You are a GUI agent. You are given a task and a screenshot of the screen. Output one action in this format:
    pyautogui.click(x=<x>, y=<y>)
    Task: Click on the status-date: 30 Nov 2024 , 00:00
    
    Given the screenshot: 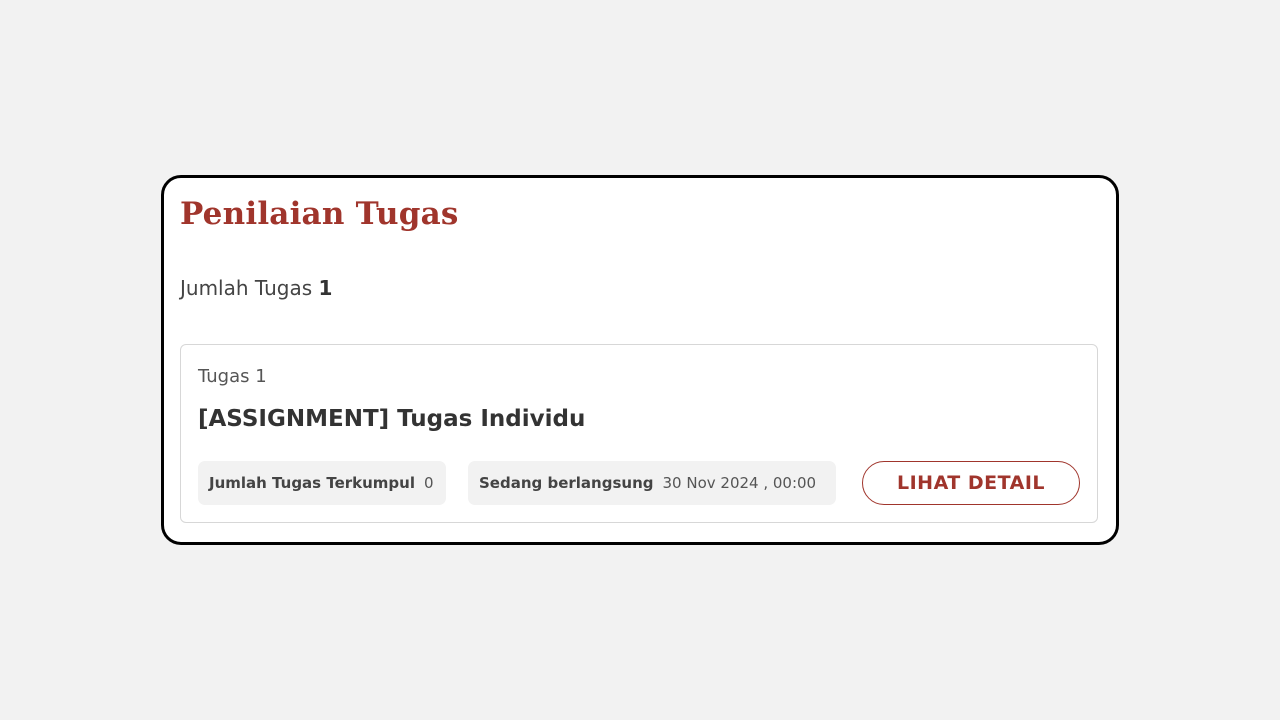 What is the action you would take?
    pyautogui.click(x=739, y=483)
    